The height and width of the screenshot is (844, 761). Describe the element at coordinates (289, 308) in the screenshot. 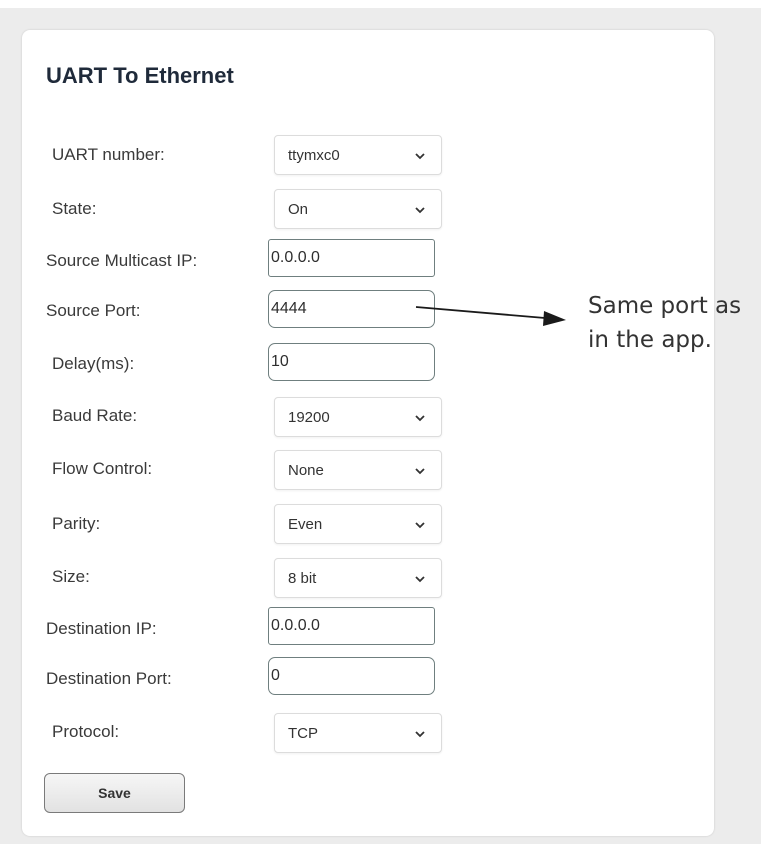

I see `source-port-value: 4444` at that location.